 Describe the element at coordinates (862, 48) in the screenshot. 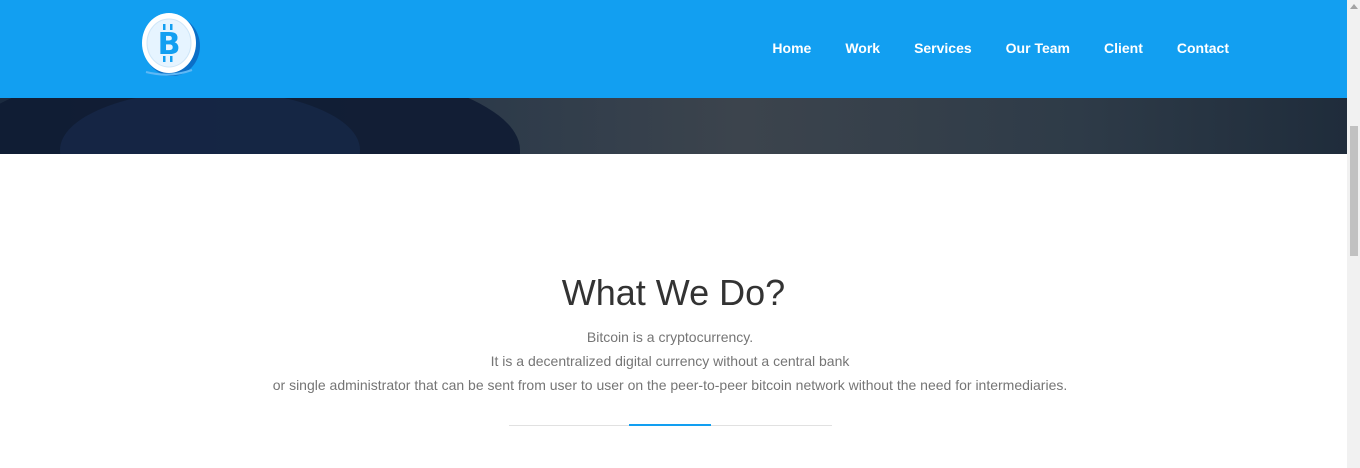

I see `nav-item-work: Work` at that location.